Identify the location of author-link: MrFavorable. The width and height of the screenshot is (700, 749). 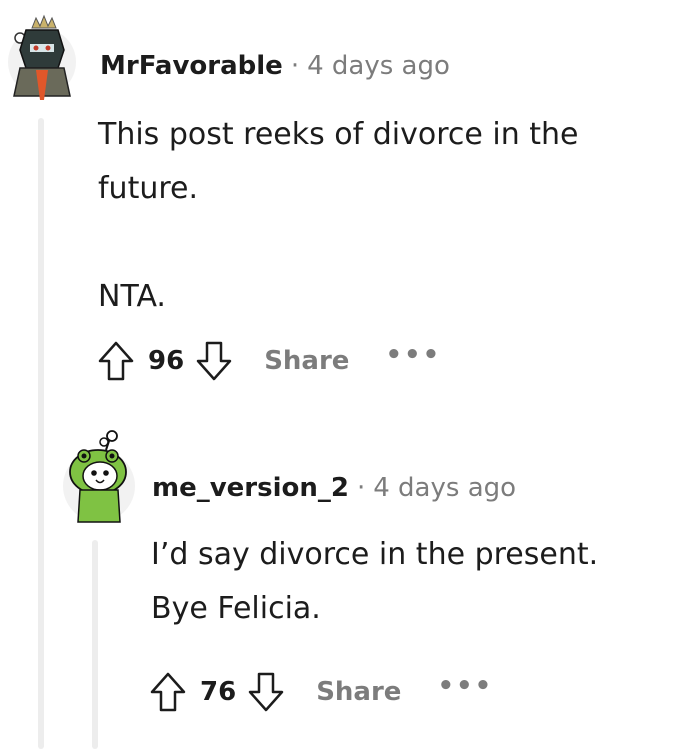
(191, 66).